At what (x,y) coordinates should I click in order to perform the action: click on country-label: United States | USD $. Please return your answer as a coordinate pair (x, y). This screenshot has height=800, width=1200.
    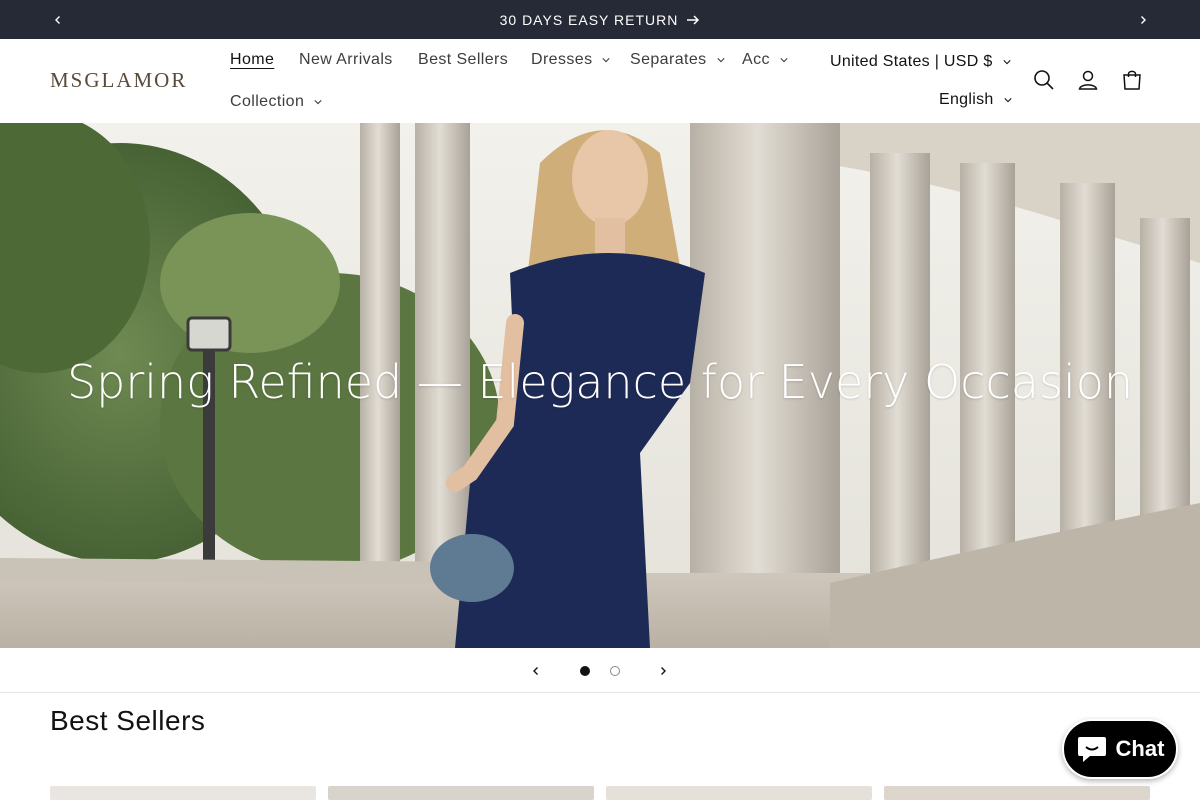
    Looking at the image, I should click on (911, 61).